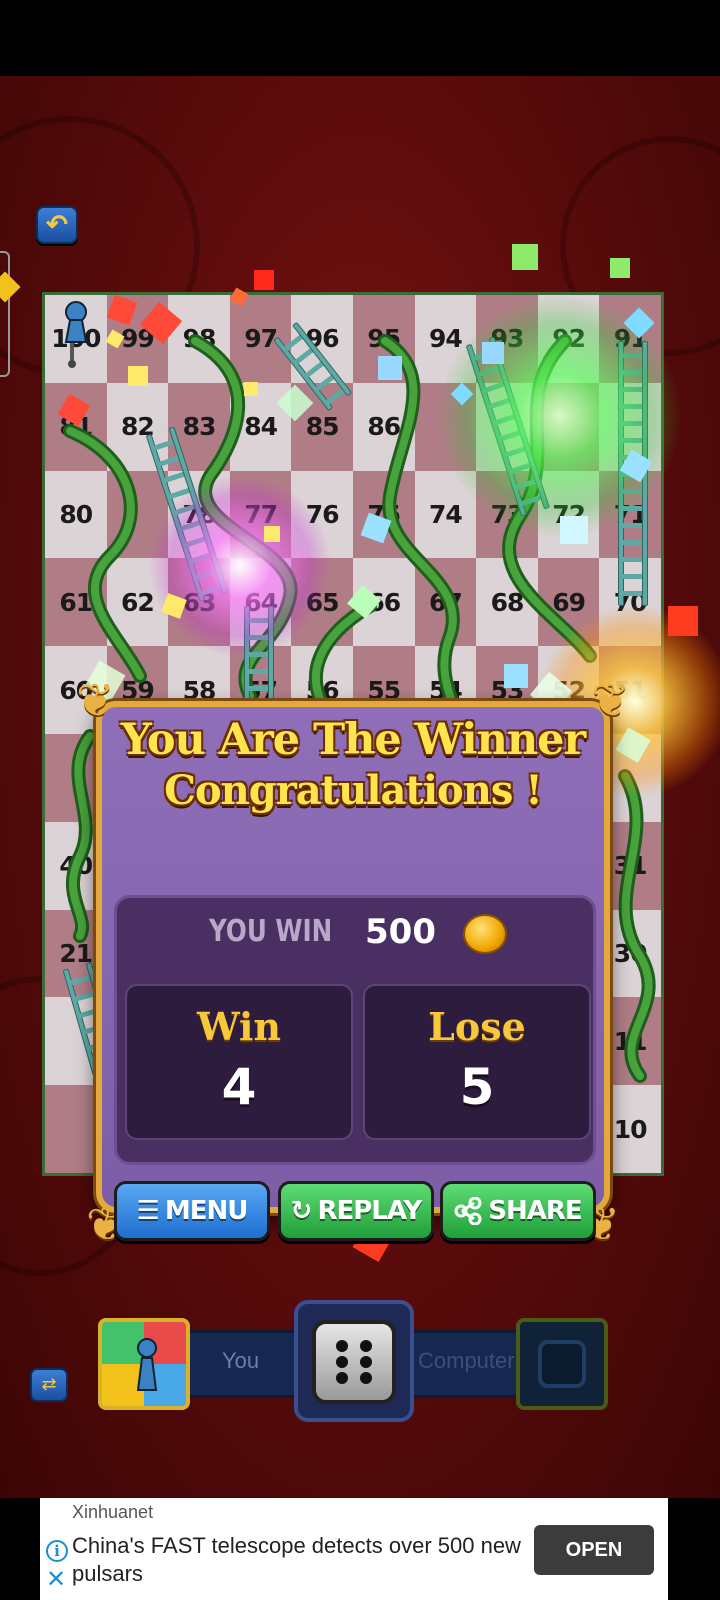 The height and width of the screenshot is (1600, 720). Describe the element at coordinates (355, 1030) in the screenshot. I see `stats-panel: YOU WIN 500 Win 4 Lose 5` at that location.